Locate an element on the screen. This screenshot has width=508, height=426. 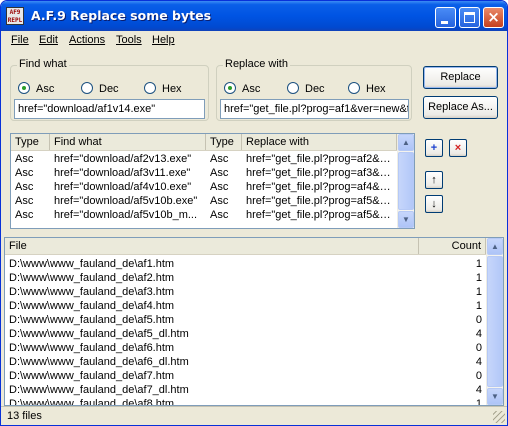
replace-with-label: Replace with is located at coordinates (256, 64).